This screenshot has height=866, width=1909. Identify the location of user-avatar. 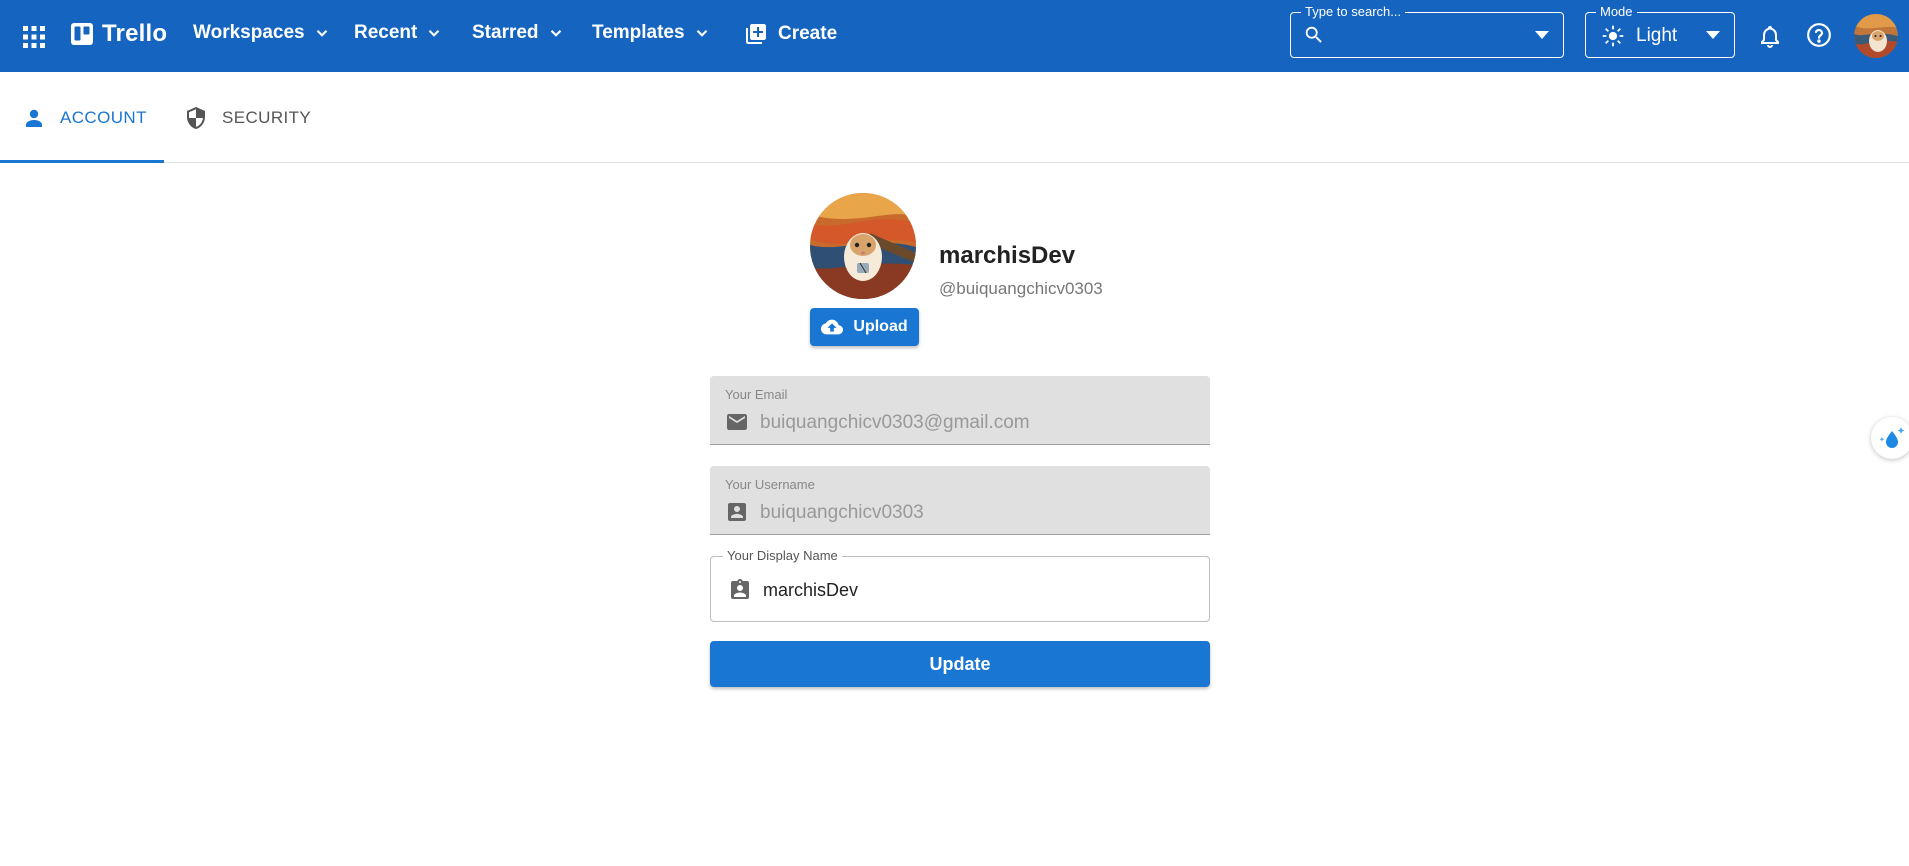
(1876, 36).